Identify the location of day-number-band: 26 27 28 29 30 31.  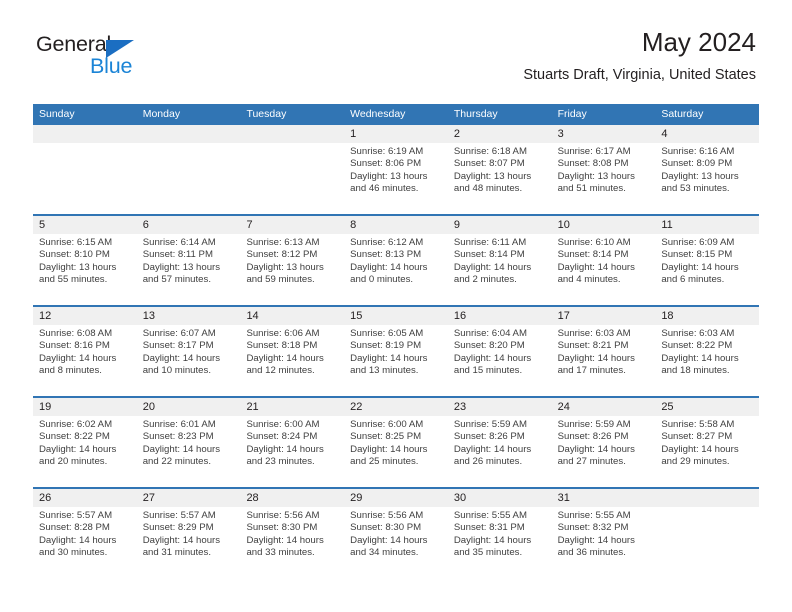
(396, 498).